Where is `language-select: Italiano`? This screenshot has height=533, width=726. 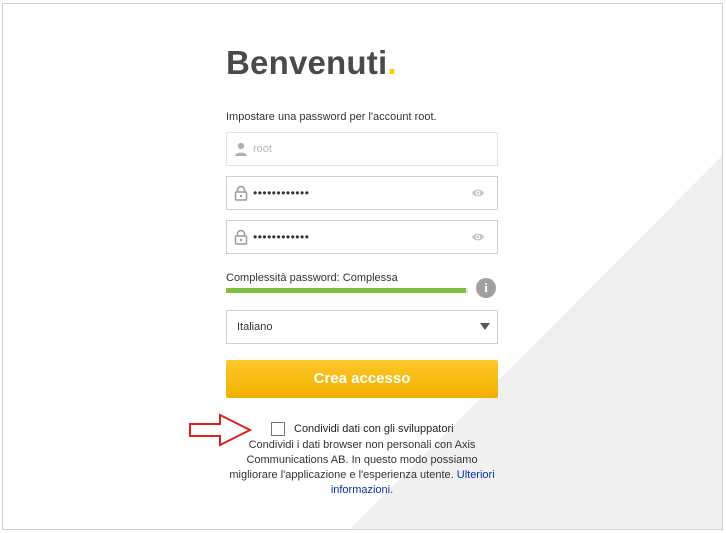
language-select: Italiano is located at coordinates (362, 327).